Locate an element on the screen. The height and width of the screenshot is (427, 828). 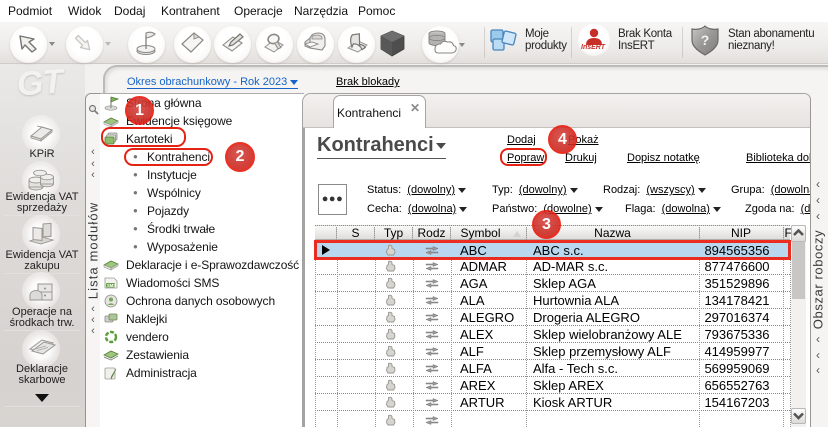
svg-text: SMS is located at coordinates (111, 285).